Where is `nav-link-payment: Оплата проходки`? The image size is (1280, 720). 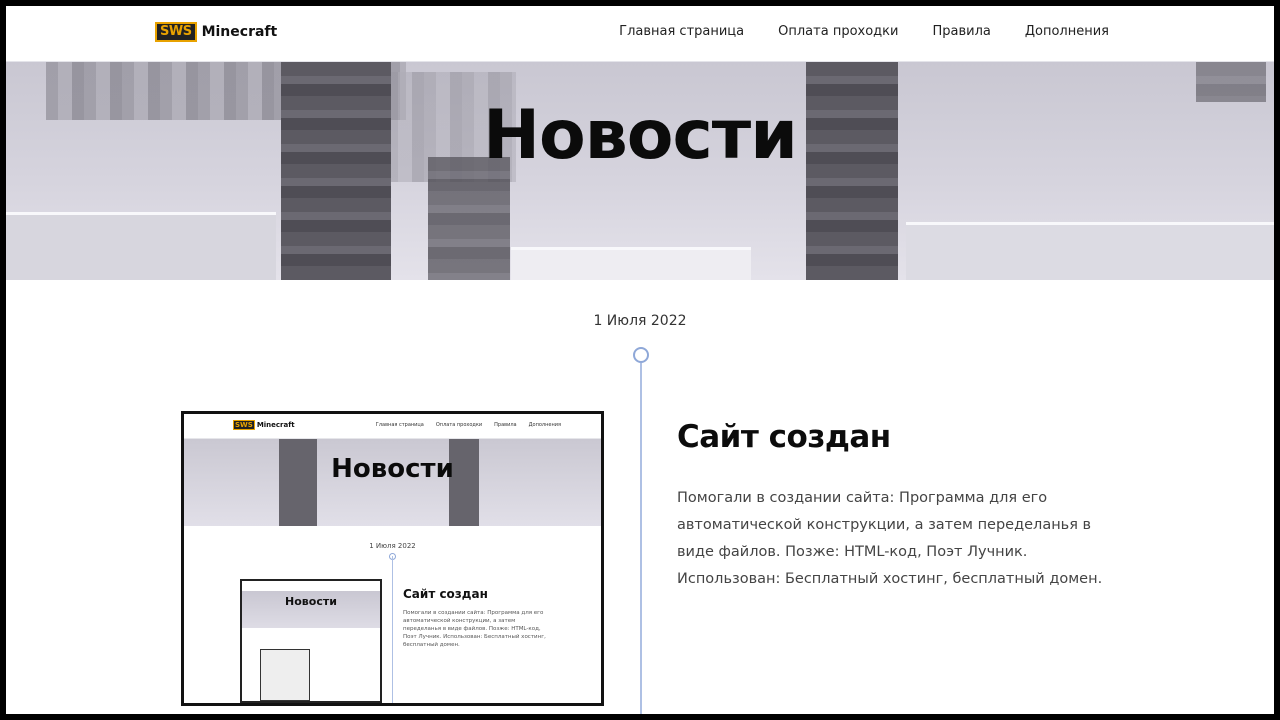
nav-link-payment: Оплата проходки is located at coordinates (838, 31).